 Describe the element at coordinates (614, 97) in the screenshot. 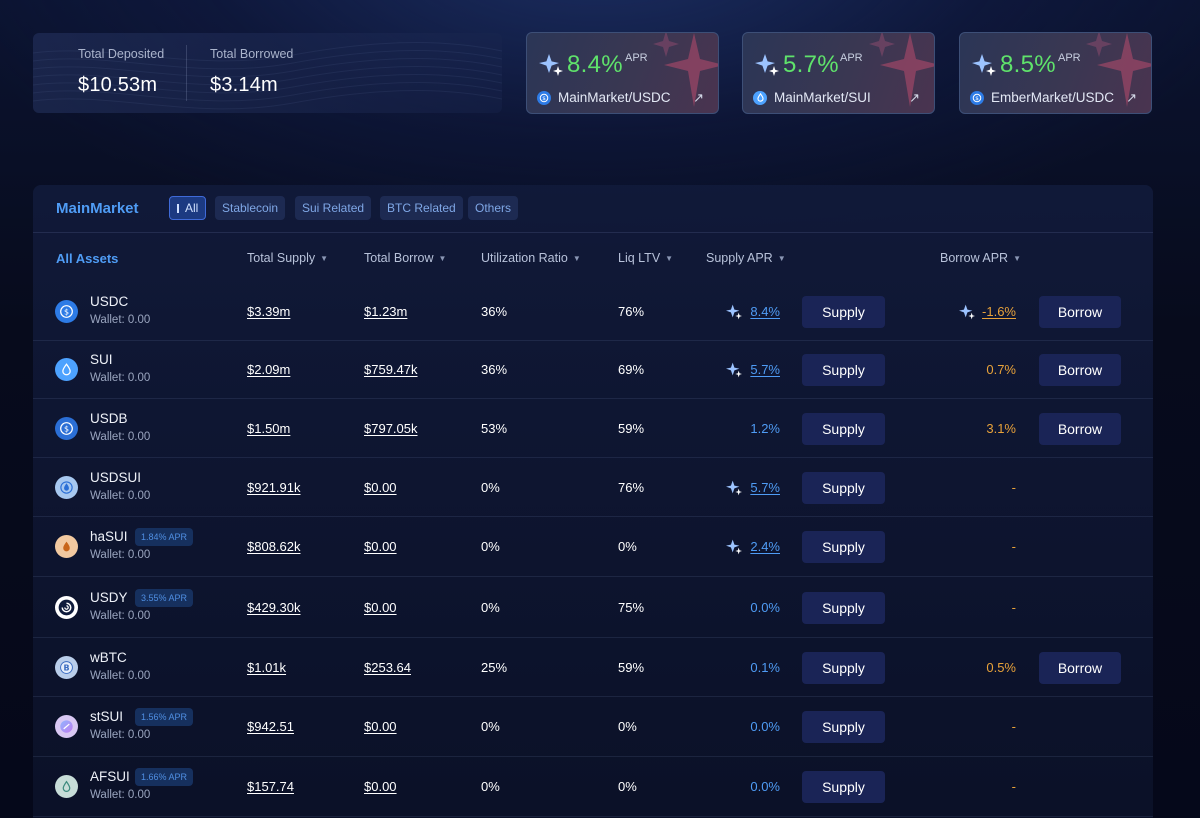

I see `promo-market-name: MainMarket/USDC` at that location.